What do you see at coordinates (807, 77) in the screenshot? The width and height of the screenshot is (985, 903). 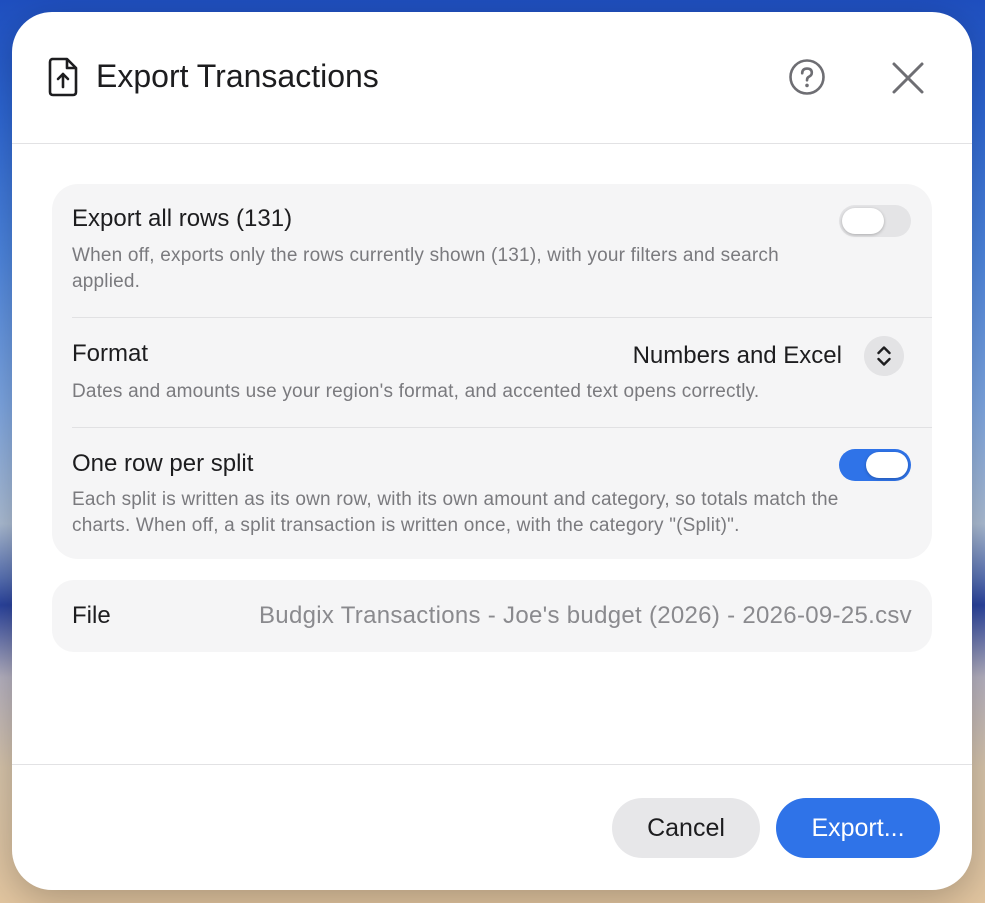 I see `question-circle-icon` at bounding box center [807, 77].